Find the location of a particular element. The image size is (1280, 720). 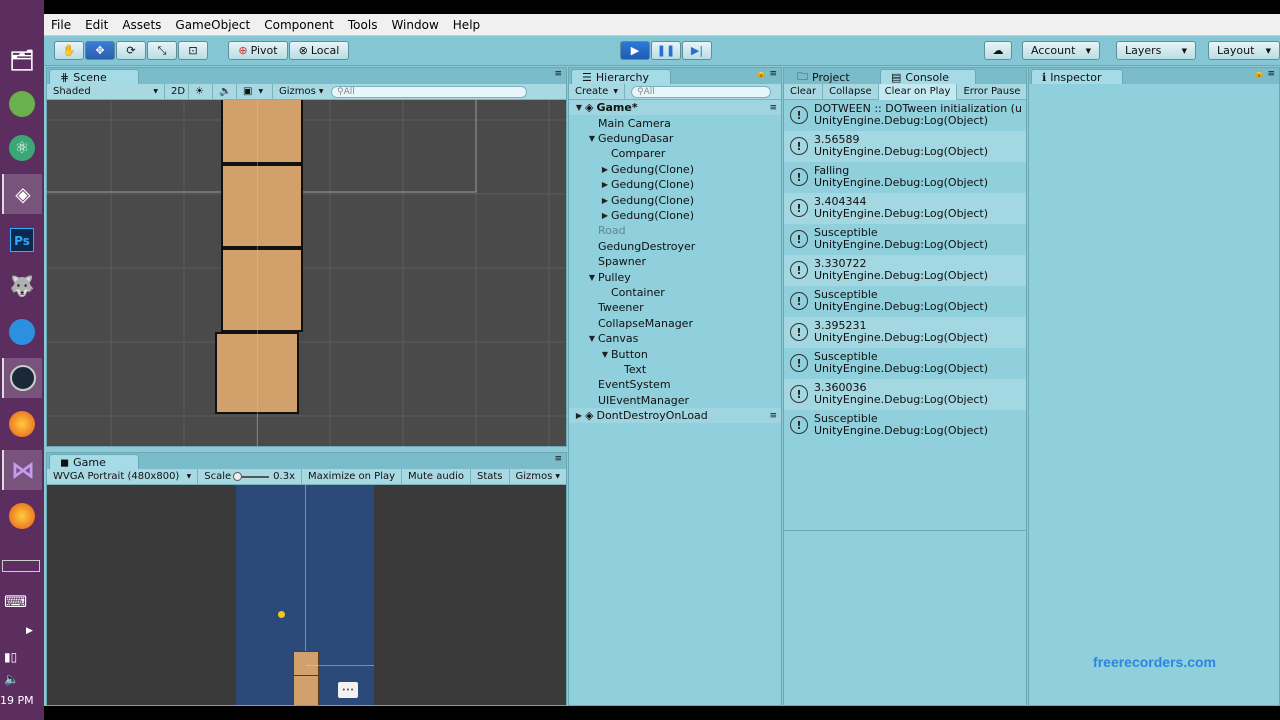

tab-project: 🗀 Project is located at coordinates (830, 76).